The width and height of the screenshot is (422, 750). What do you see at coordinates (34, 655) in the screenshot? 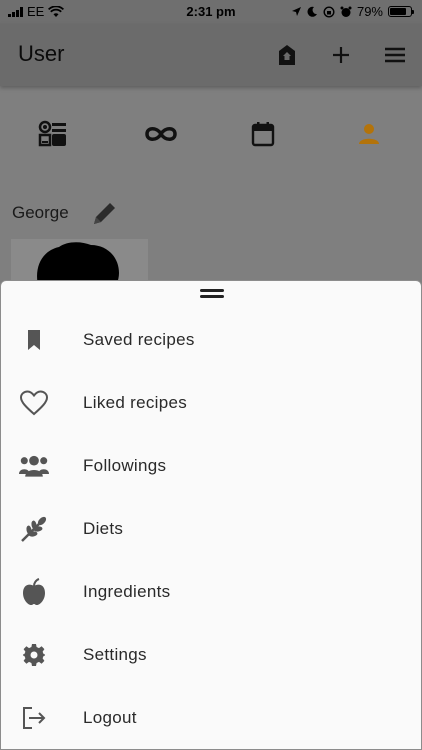
I see `gear-icon` at bounding box center [34, 655].